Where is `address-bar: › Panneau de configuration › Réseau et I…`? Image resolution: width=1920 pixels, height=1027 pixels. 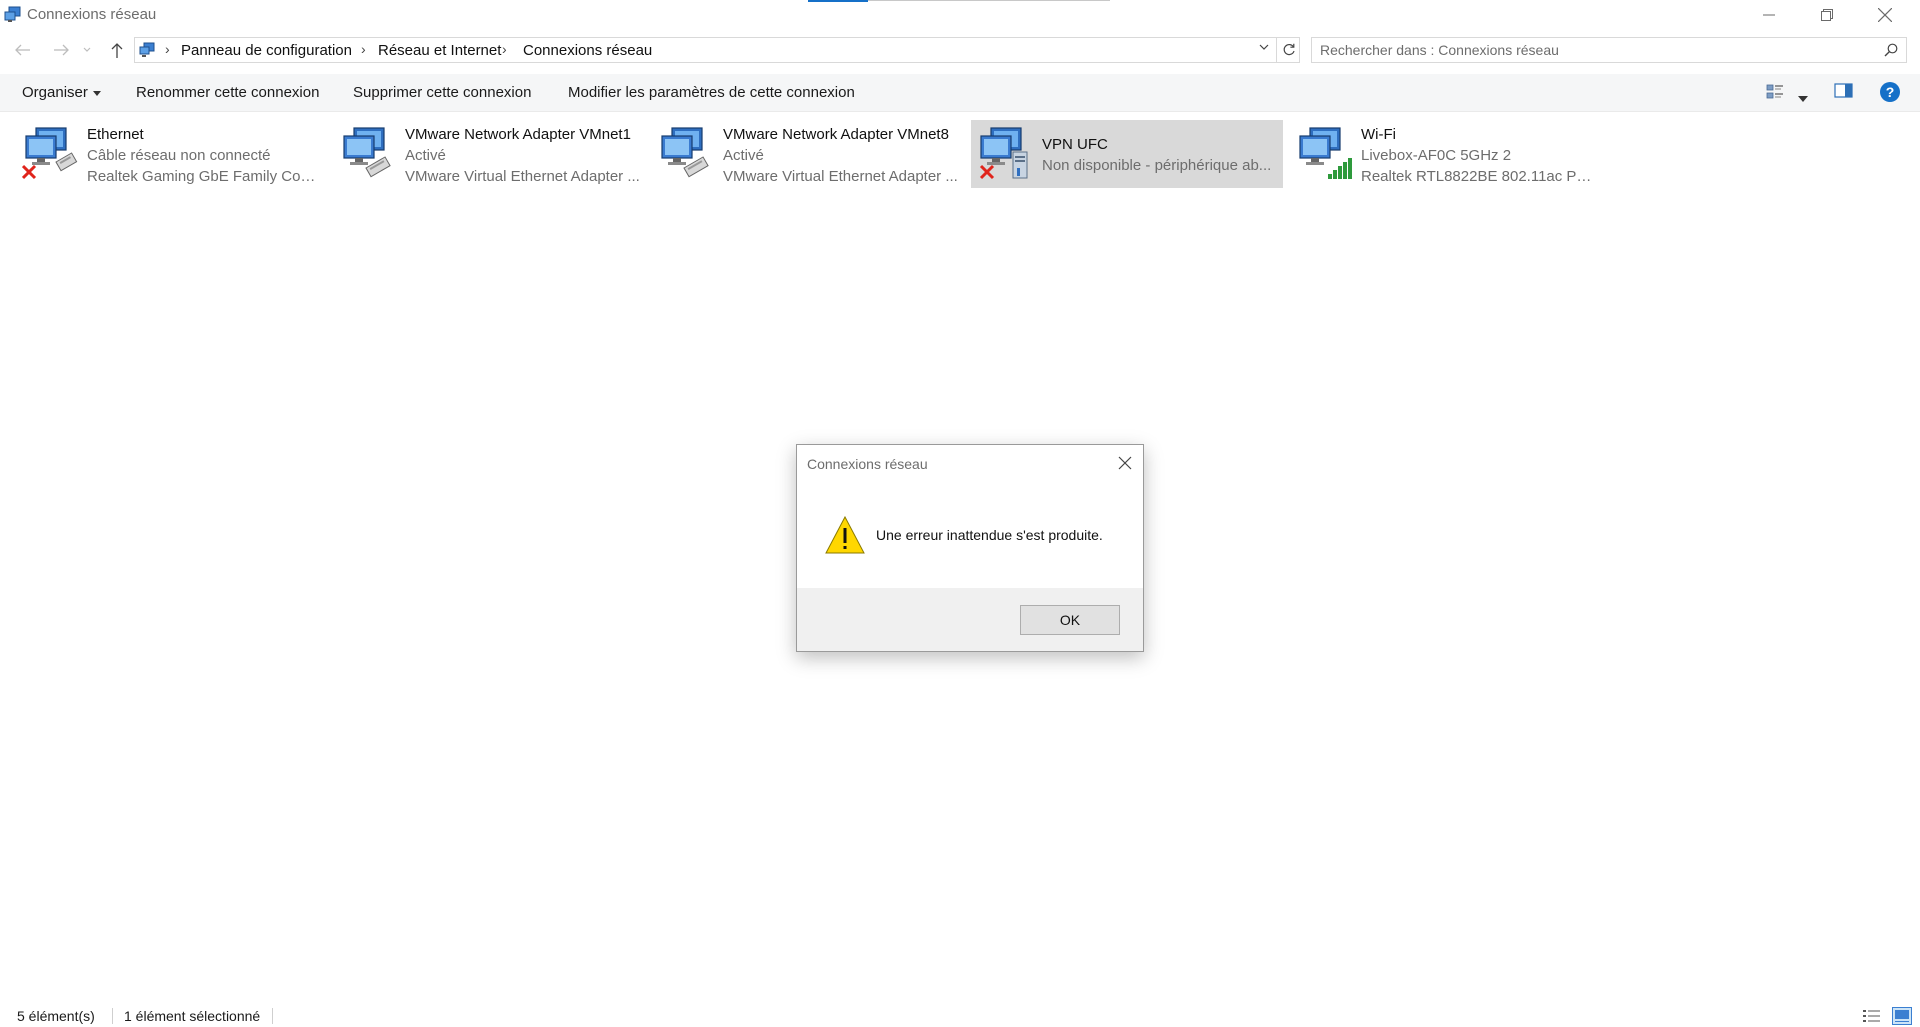
address-bar: › Panneau de configuration › Réseau et I… is located at coordinates (717, 50).